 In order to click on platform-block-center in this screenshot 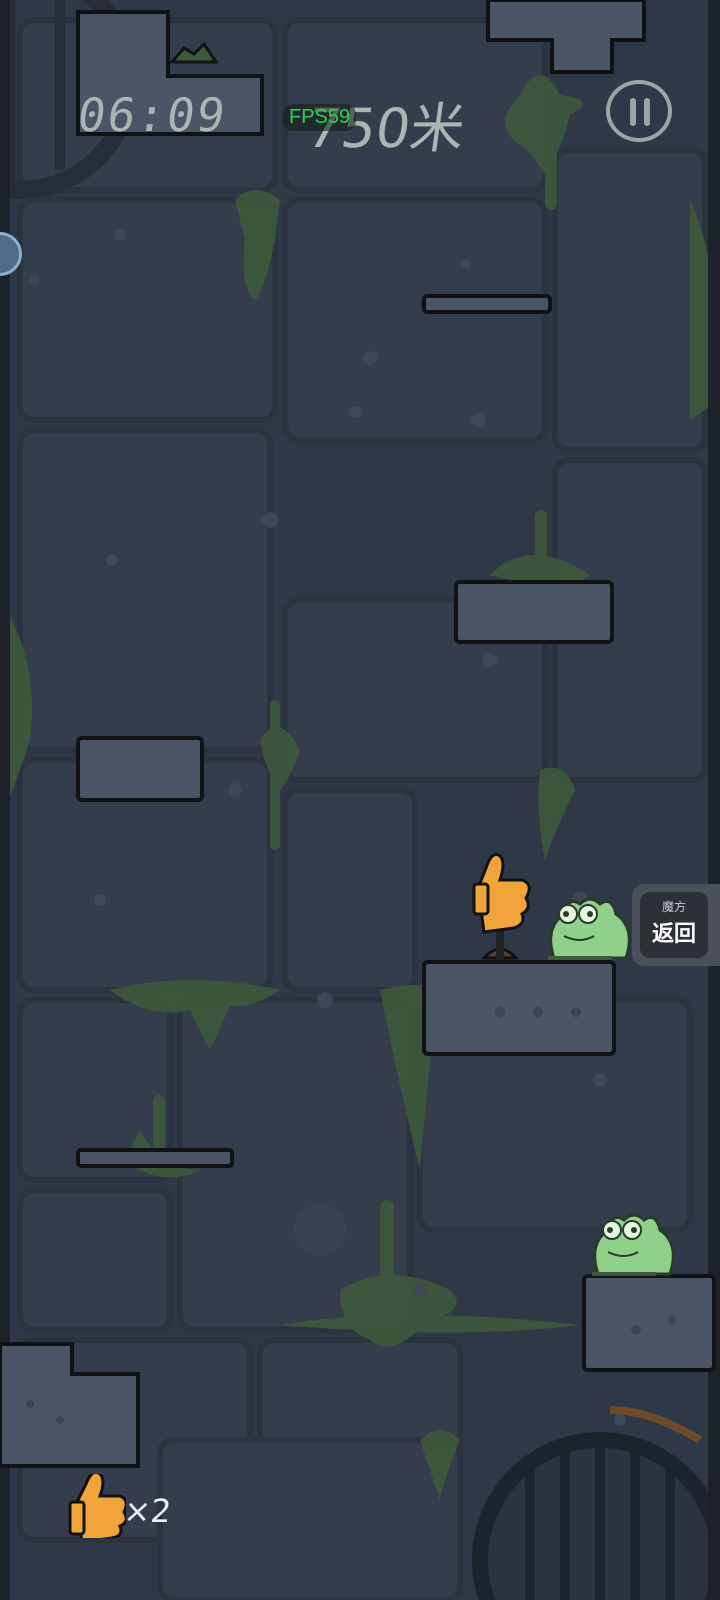, I will do `click(519, 1008)`.